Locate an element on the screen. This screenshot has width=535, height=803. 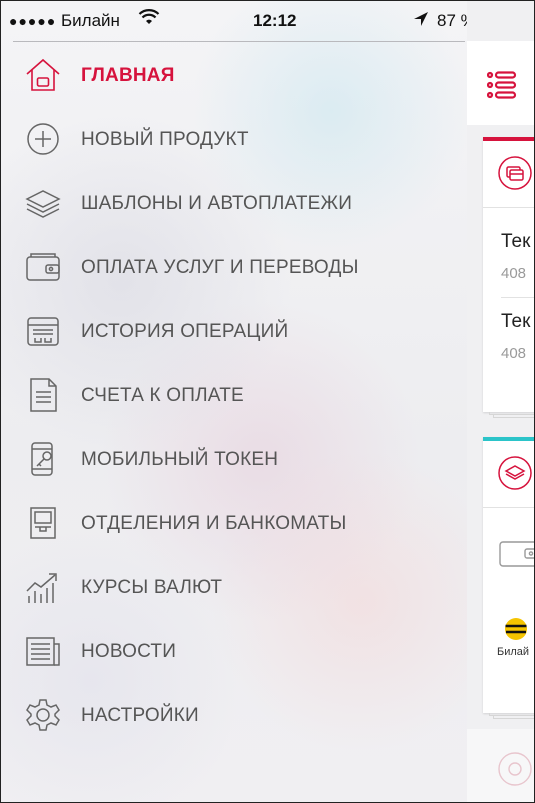
status-divider is located at coordinates (239, 41).